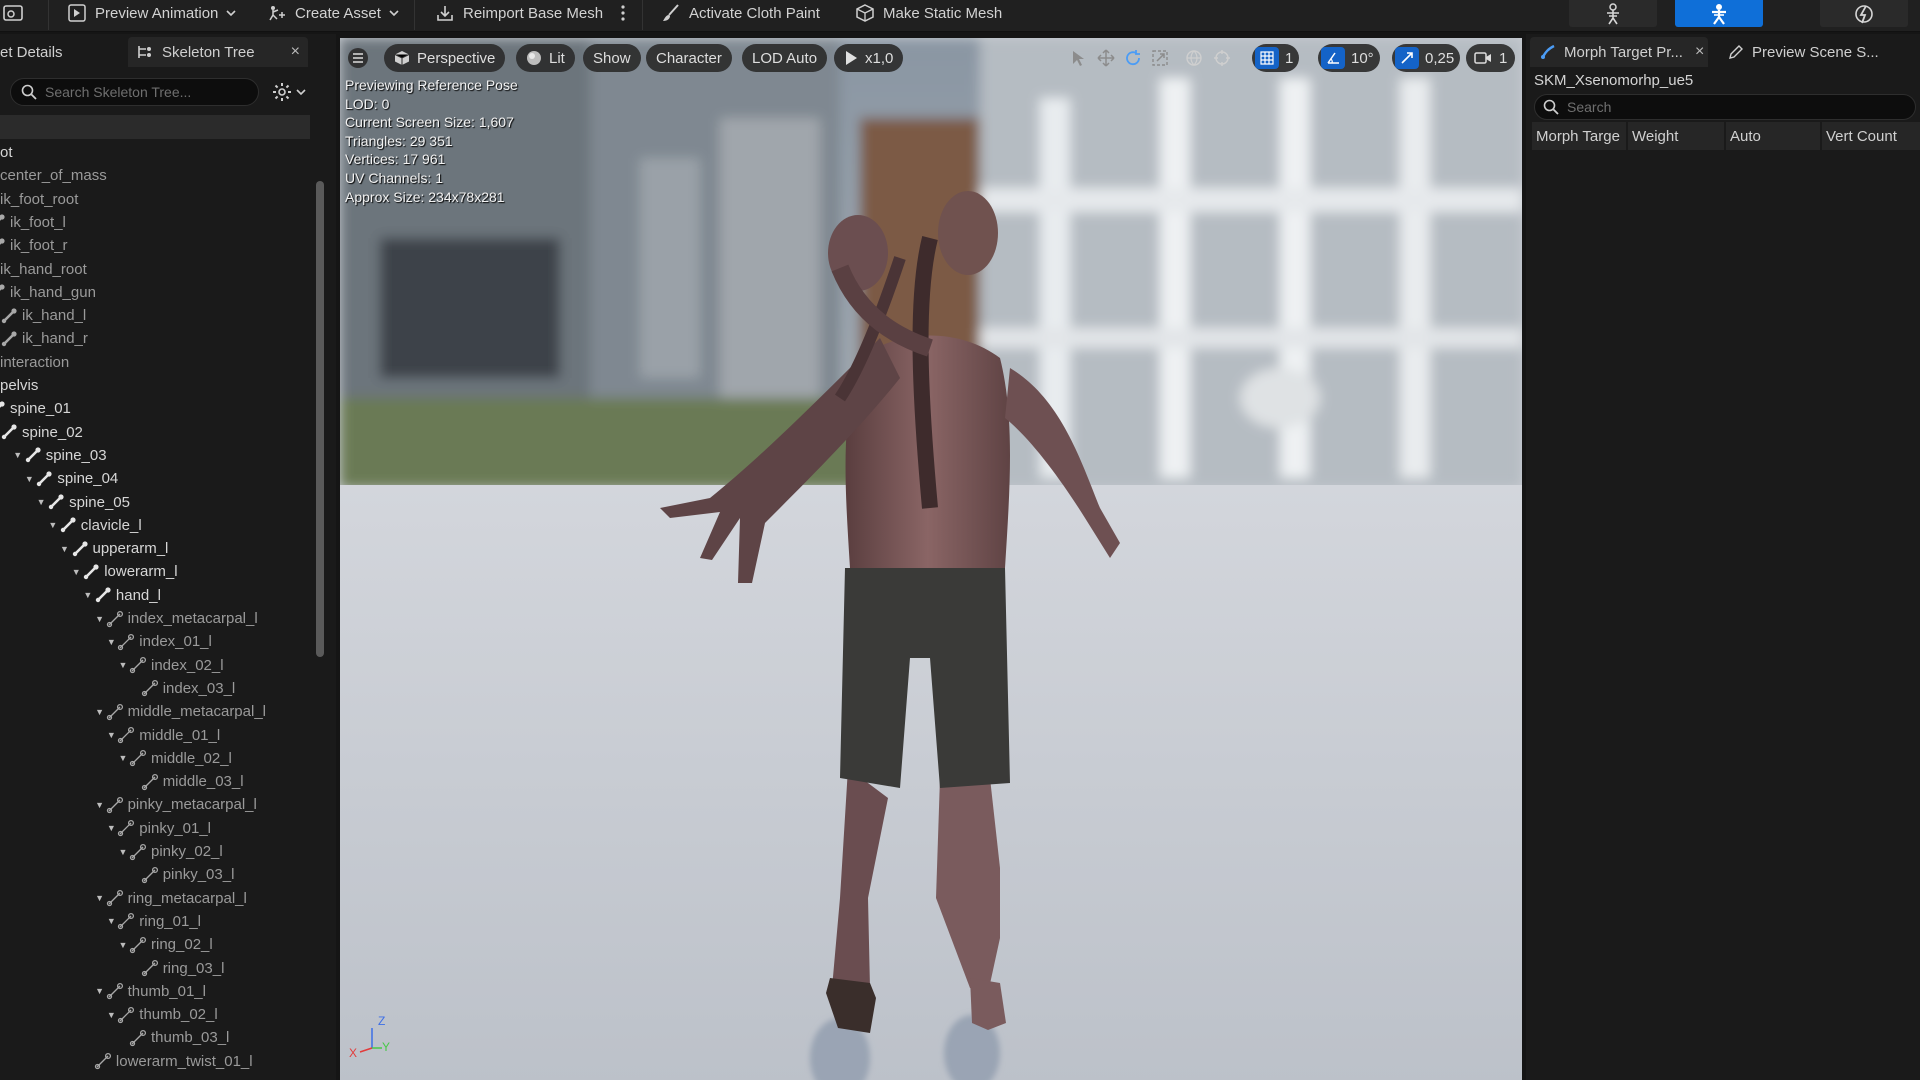  Describe the element at coordinates (155, 688) in the screenshot. I see `tree-row-index-03-l: index_03_l` at that location.